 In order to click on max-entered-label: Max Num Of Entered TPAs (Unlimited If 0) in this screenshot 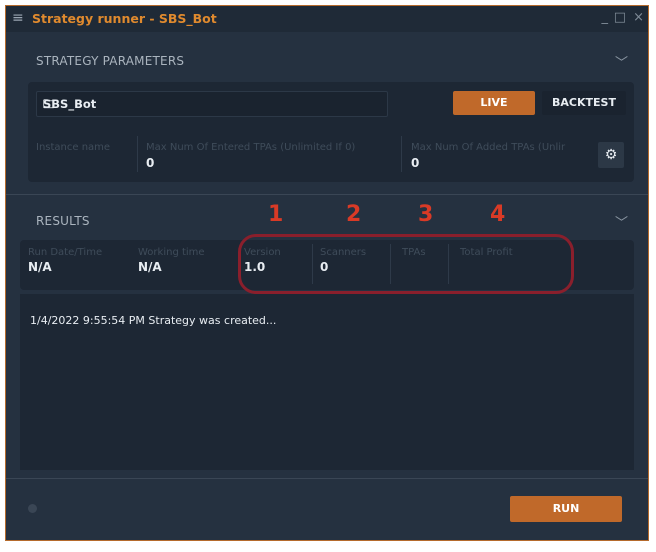, I will do `click(251, 147)`.